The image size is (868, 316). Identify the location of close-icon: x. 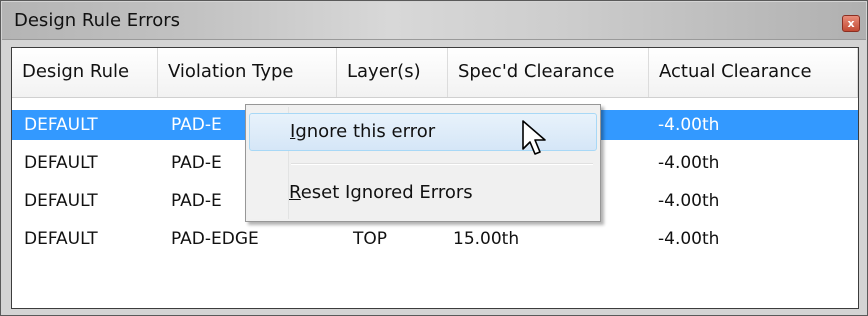
(851, 23).